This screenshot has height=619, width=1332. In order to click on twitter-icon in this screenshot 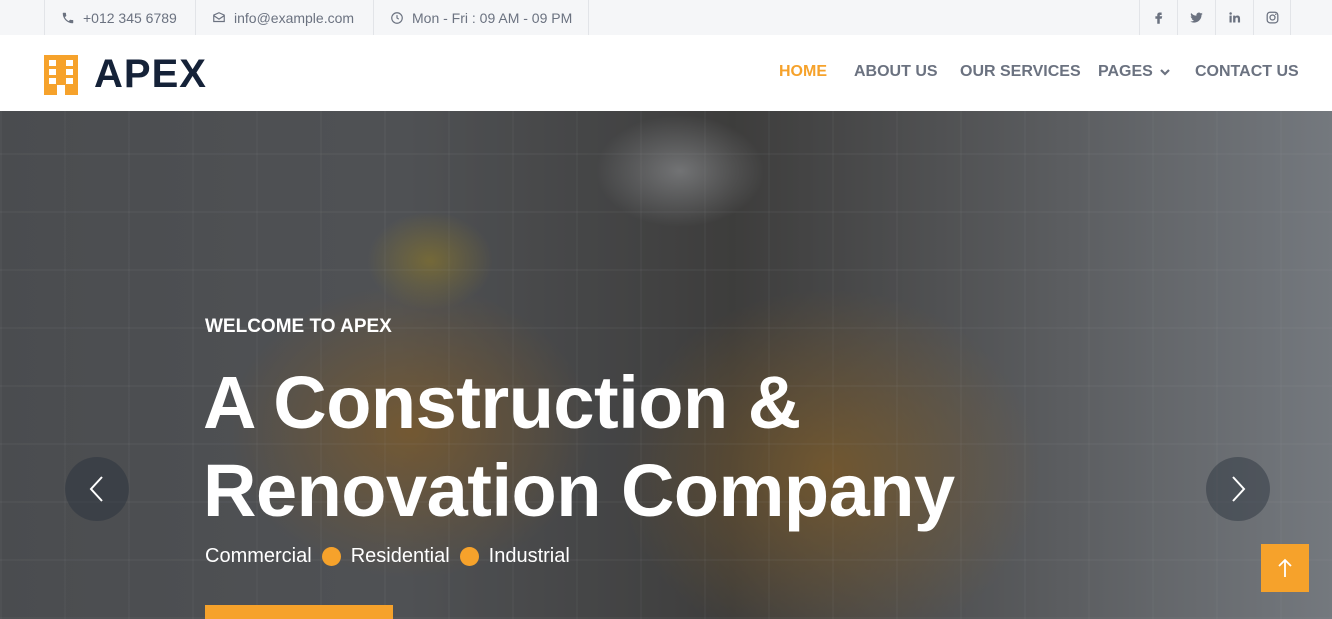, I will do `click(1196, 17)`.